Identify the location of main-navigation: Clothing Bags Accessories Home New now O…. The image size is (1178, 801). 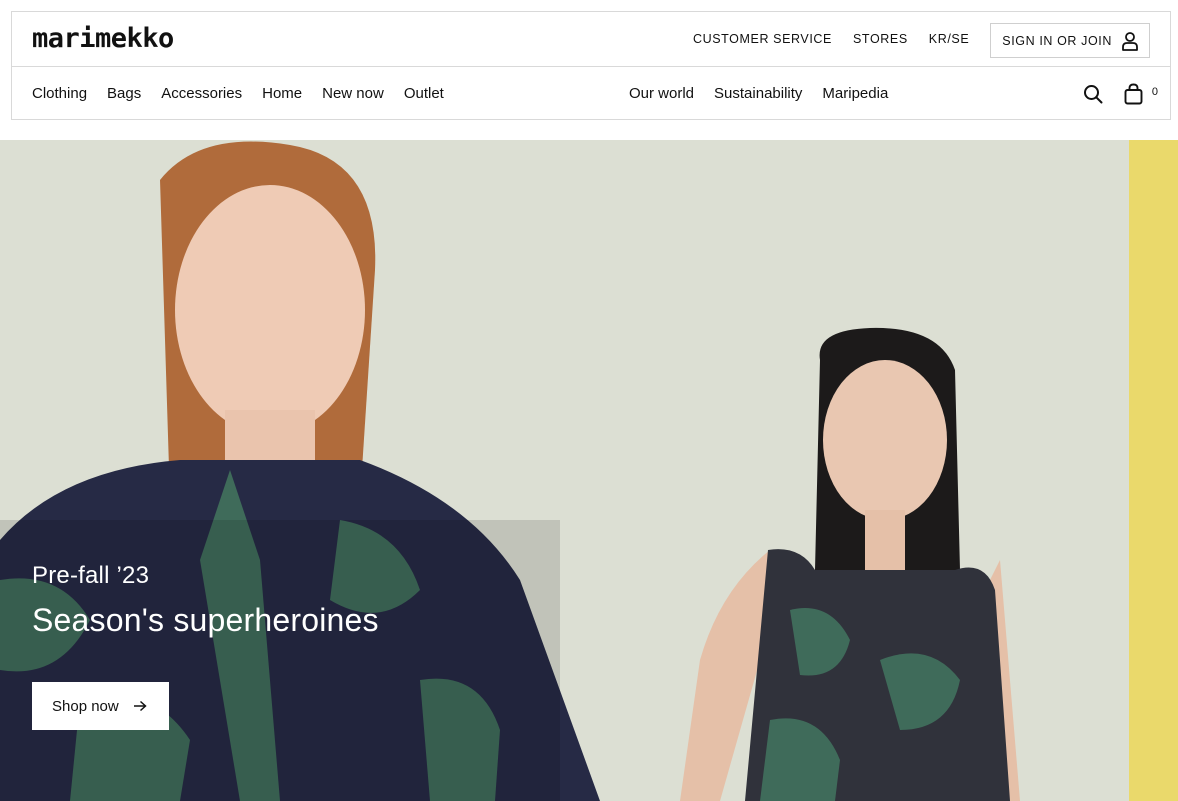
(591, 93).